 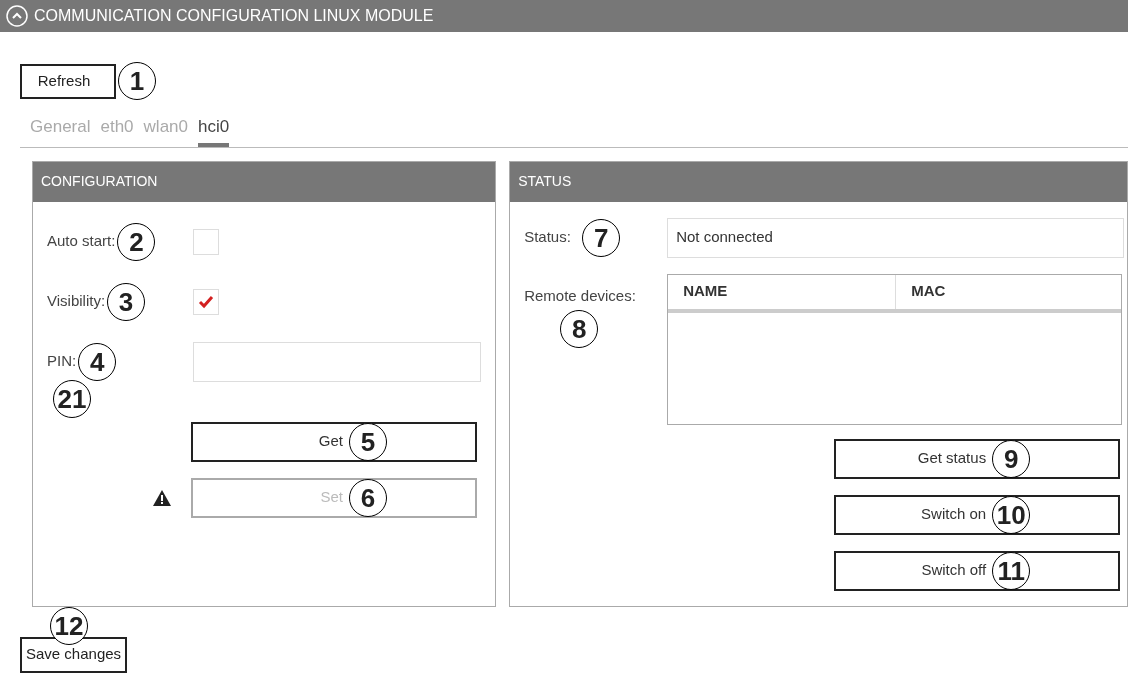 I want to click on save-changes-button: Save changes, so click(x=74, y=654).